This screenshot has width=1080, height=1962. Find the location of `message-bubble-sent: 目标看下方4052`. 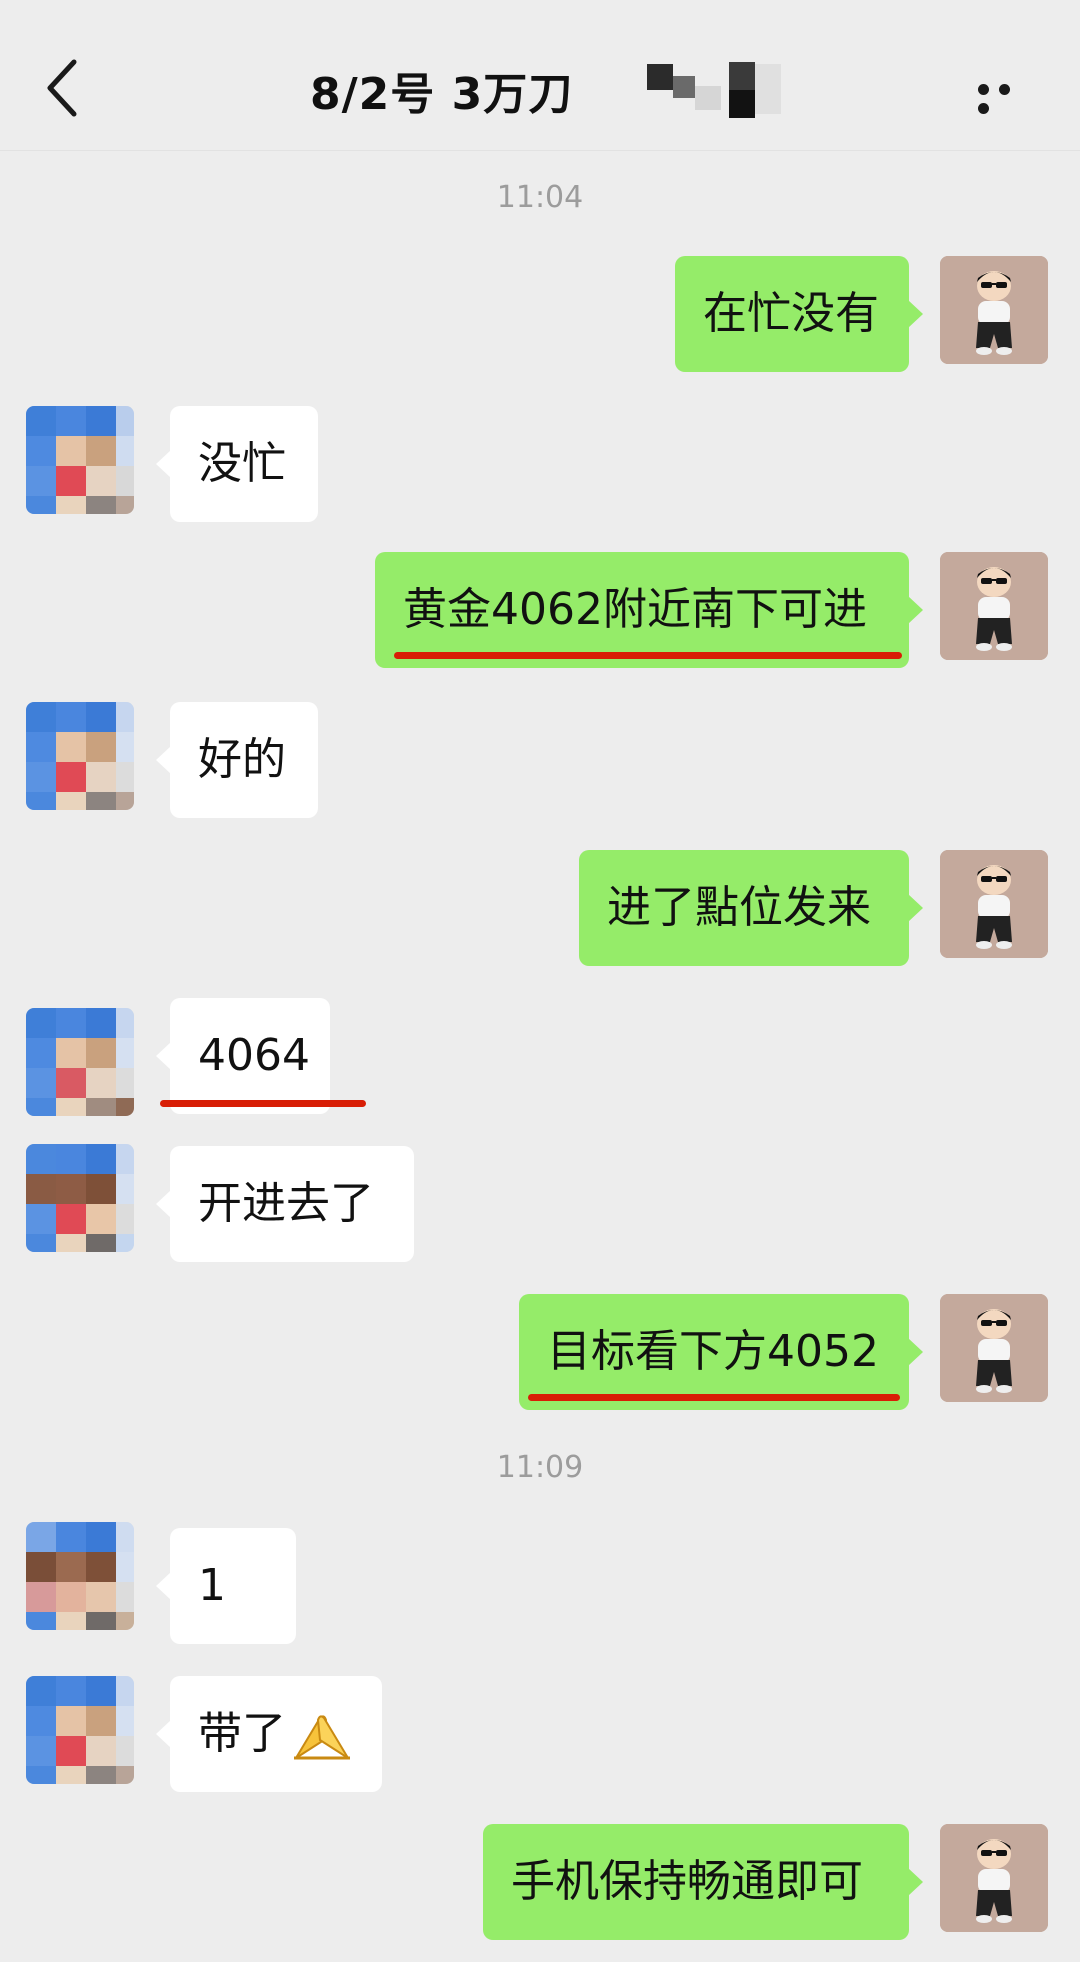

message-bubble-sent: 目标看下方4052 is located at coordinates (721, 1352).